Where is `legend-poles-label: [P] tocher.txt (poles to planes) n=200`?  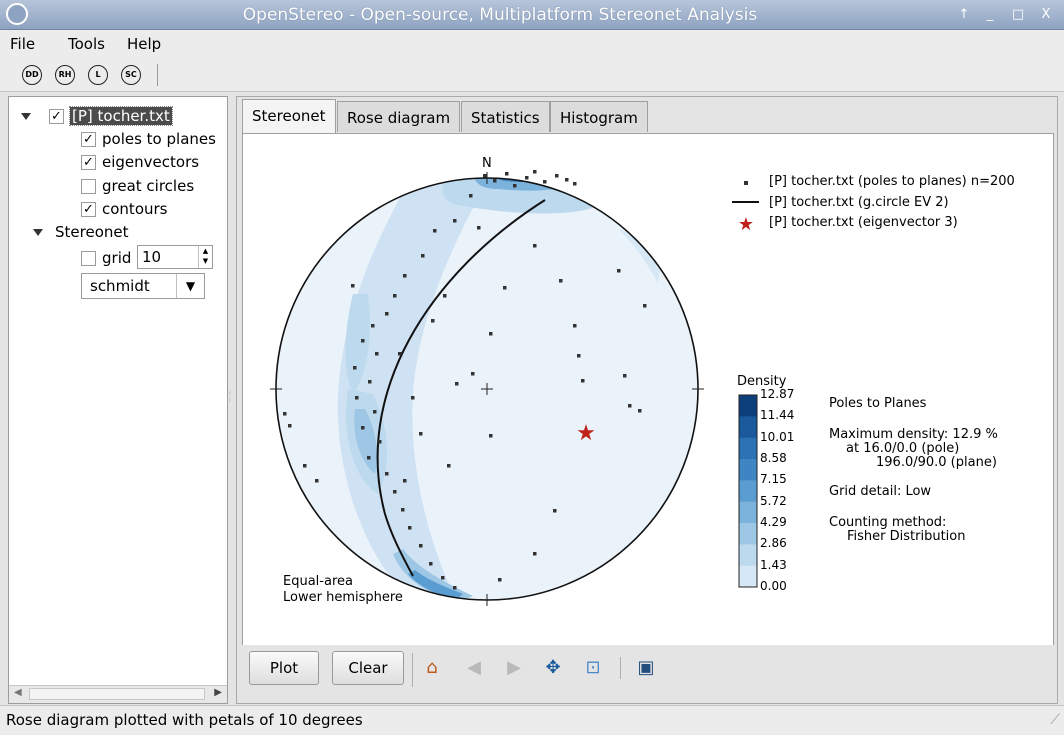
legend-poles-label: [P] tocher.txt (poles to planes) n=200 is located at coordinates (892, 181).